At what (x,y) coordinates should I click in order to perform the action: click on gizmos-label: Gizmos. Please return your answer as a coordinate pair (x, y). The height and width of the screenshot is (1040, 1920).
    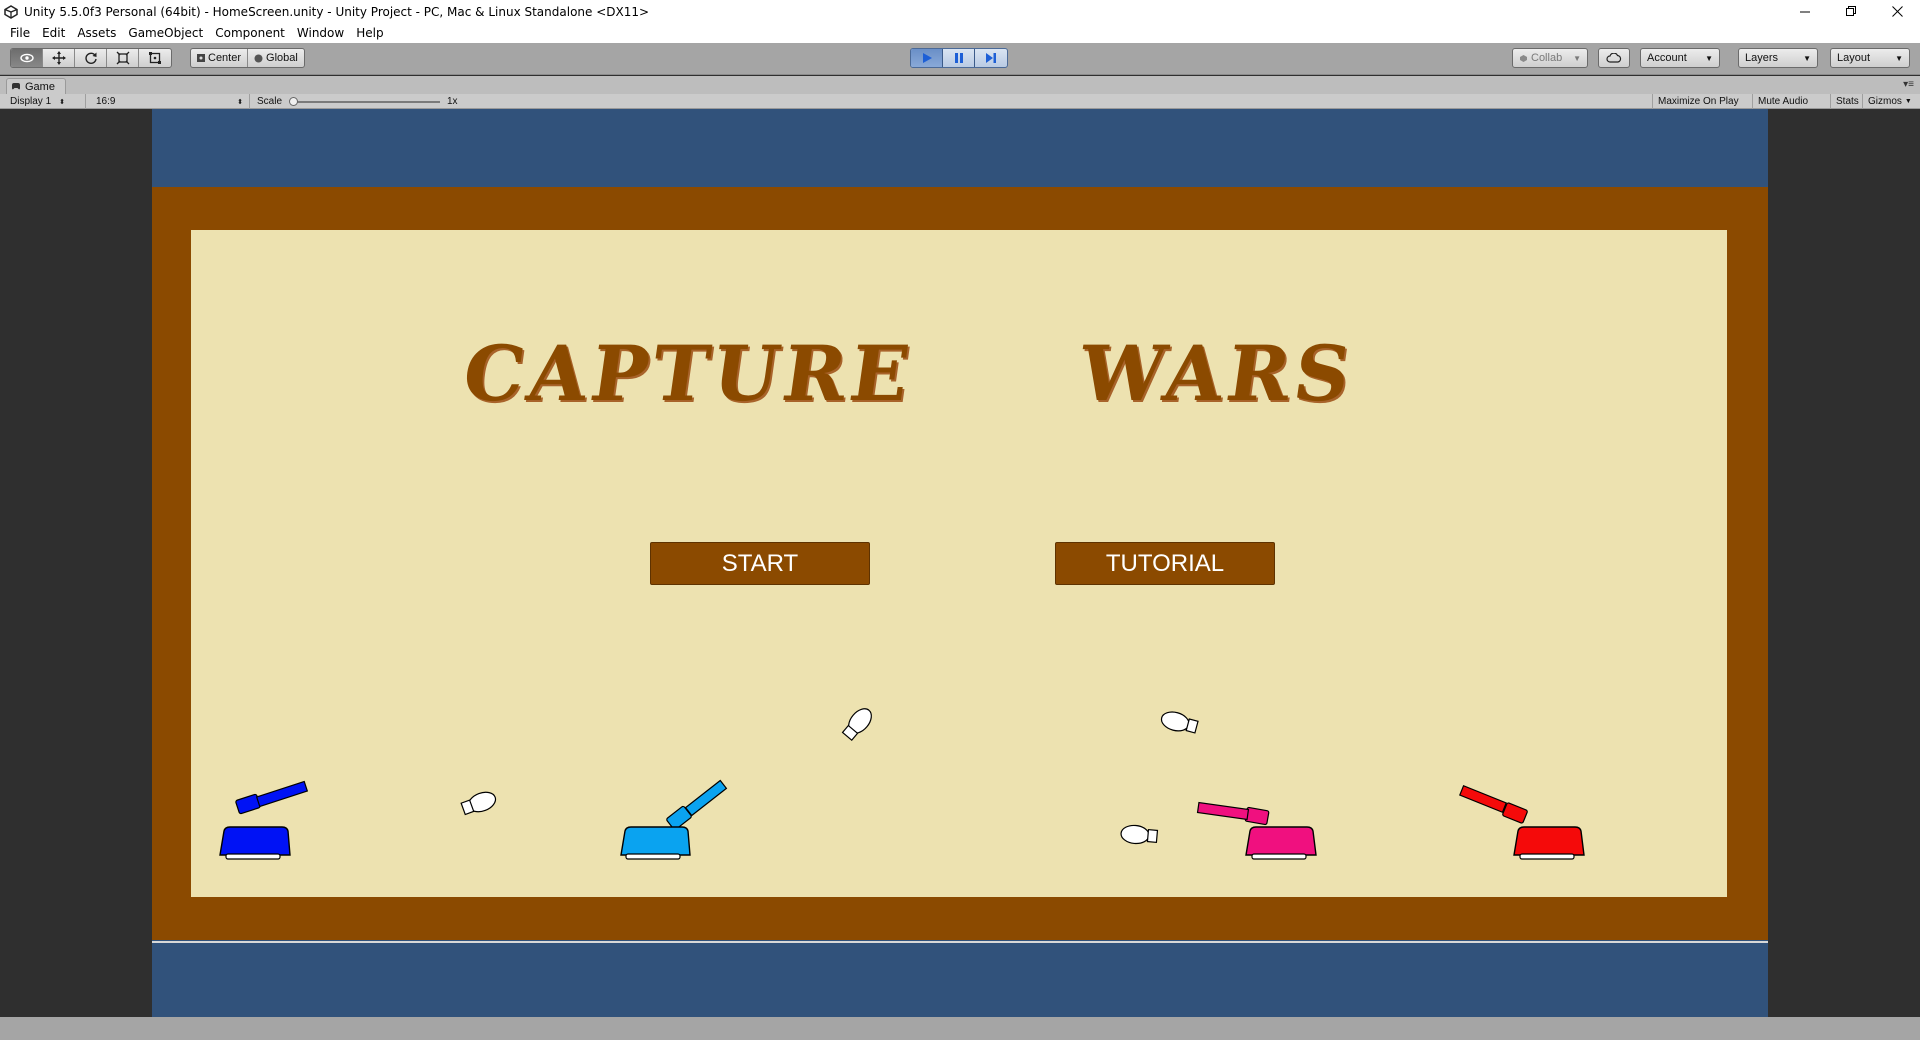
    Looking at the image, I should click on (1885, 101).